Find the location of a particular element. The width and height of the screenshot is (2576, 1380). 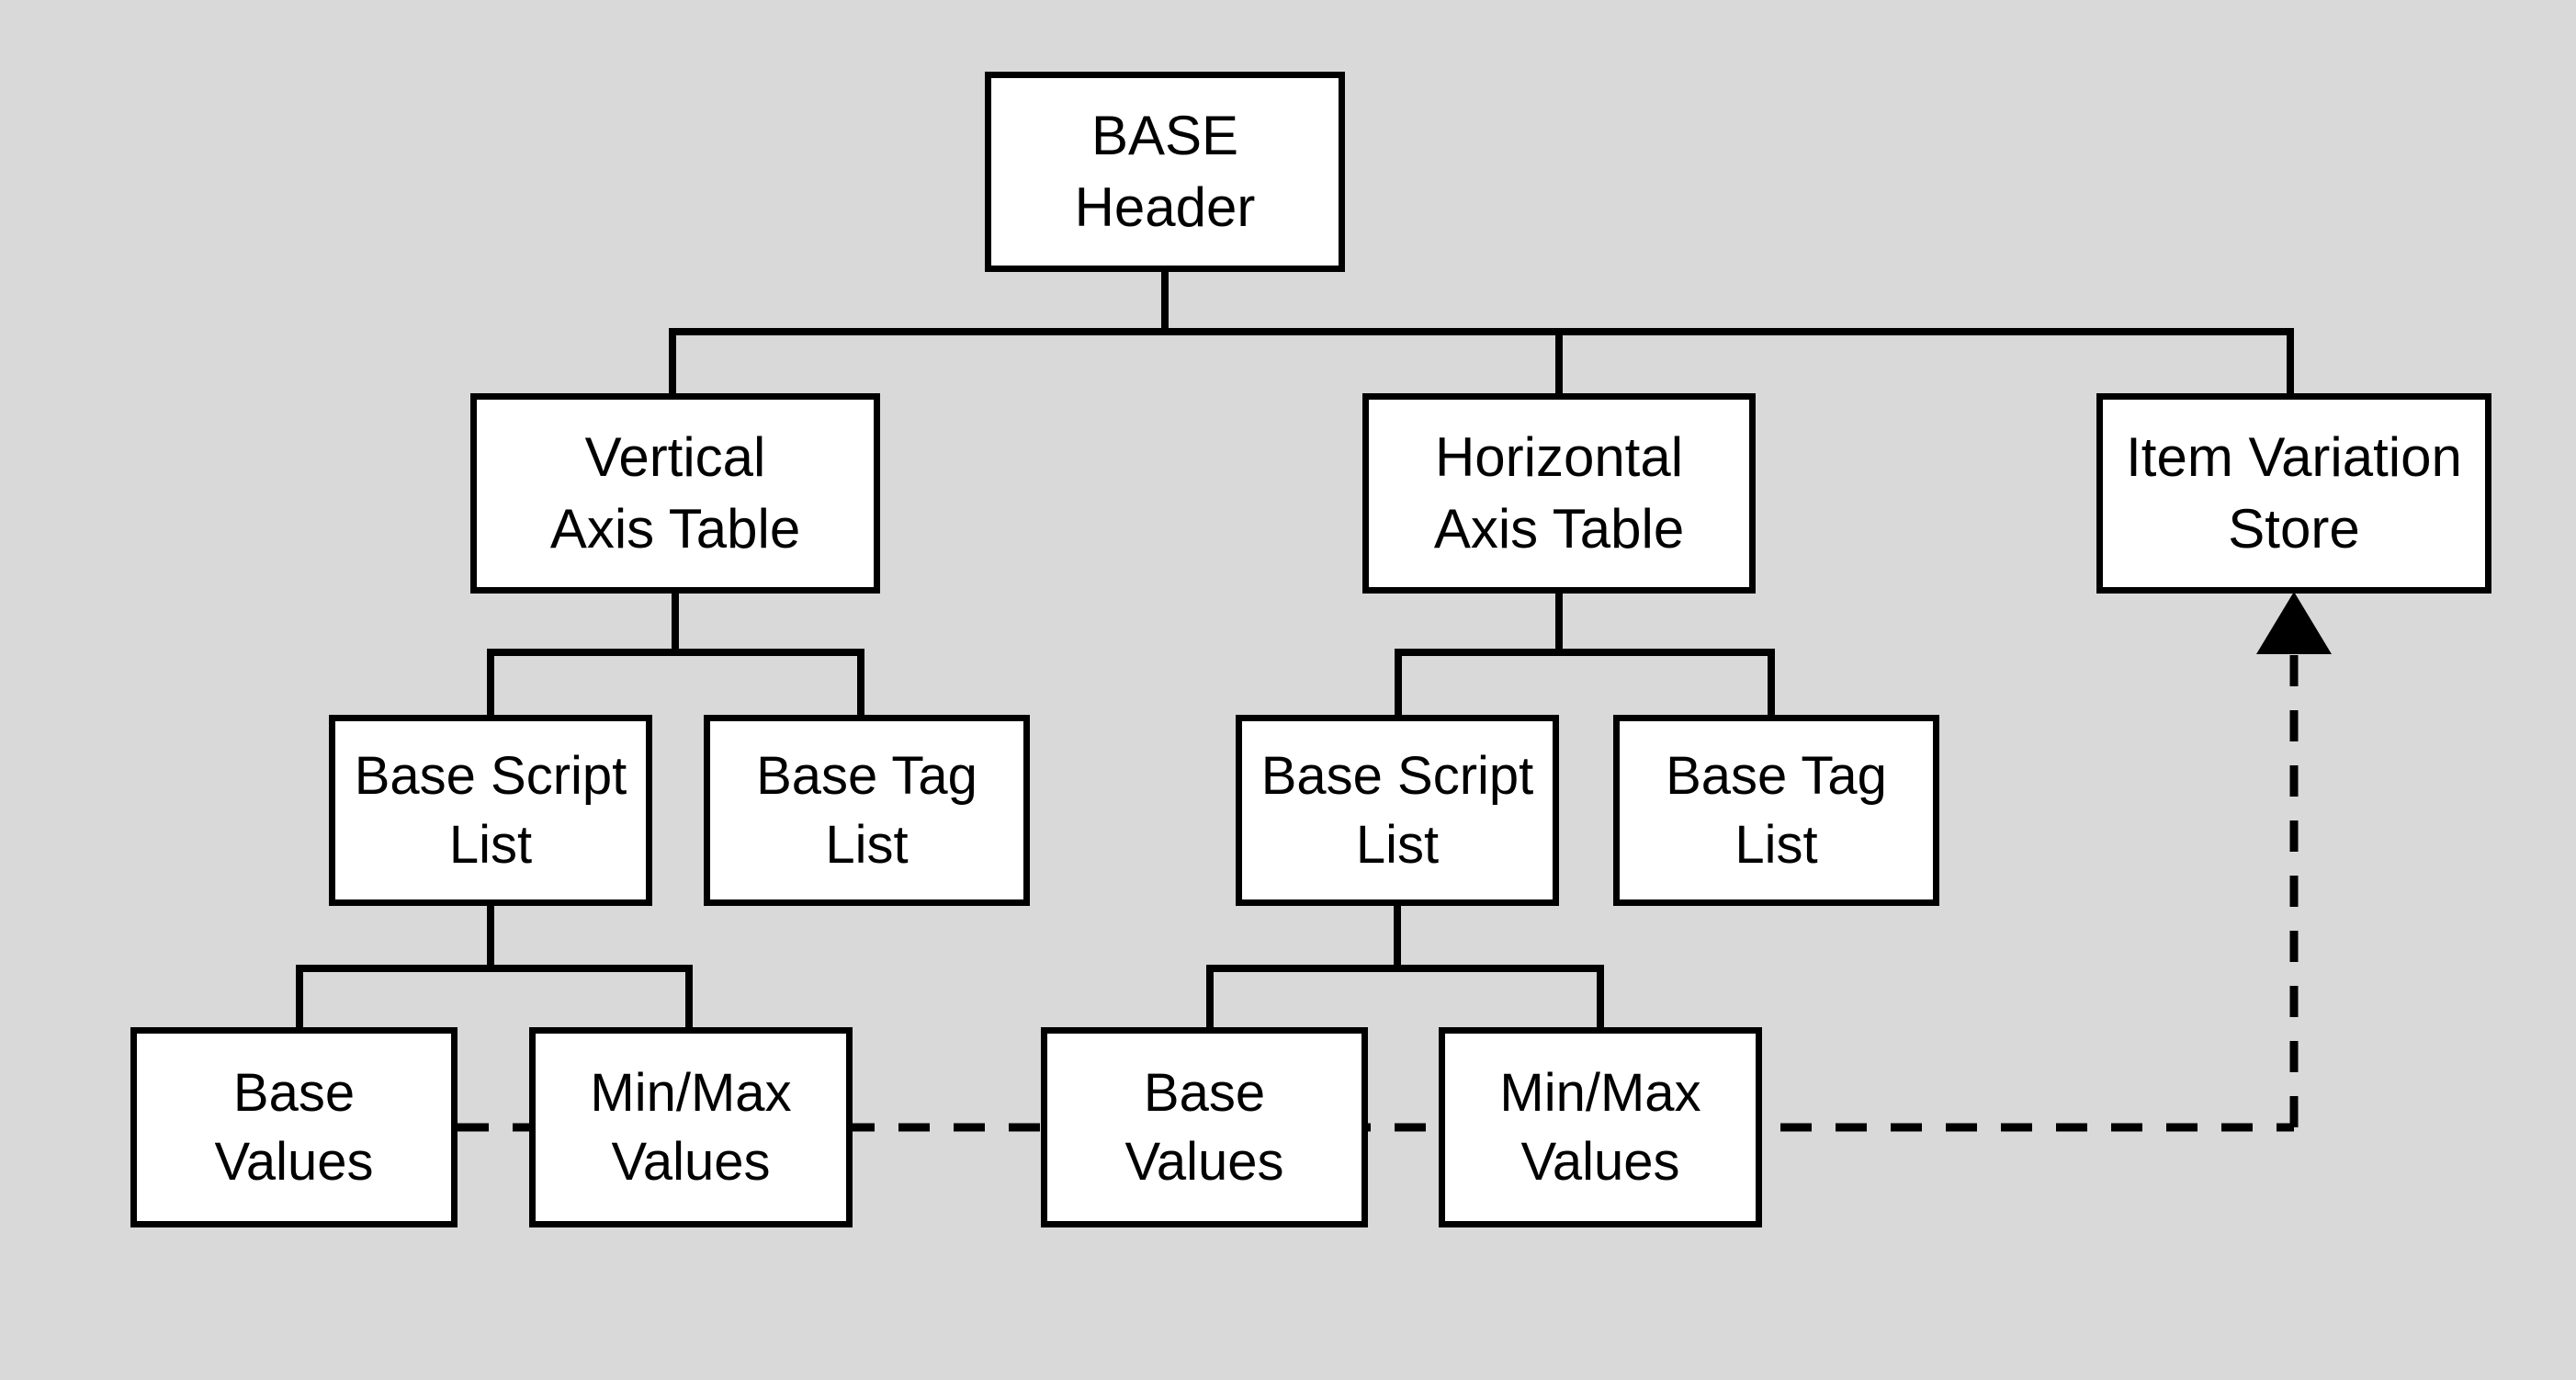

edge-horizontal-axis-children is located at coordinates (1585, 654).